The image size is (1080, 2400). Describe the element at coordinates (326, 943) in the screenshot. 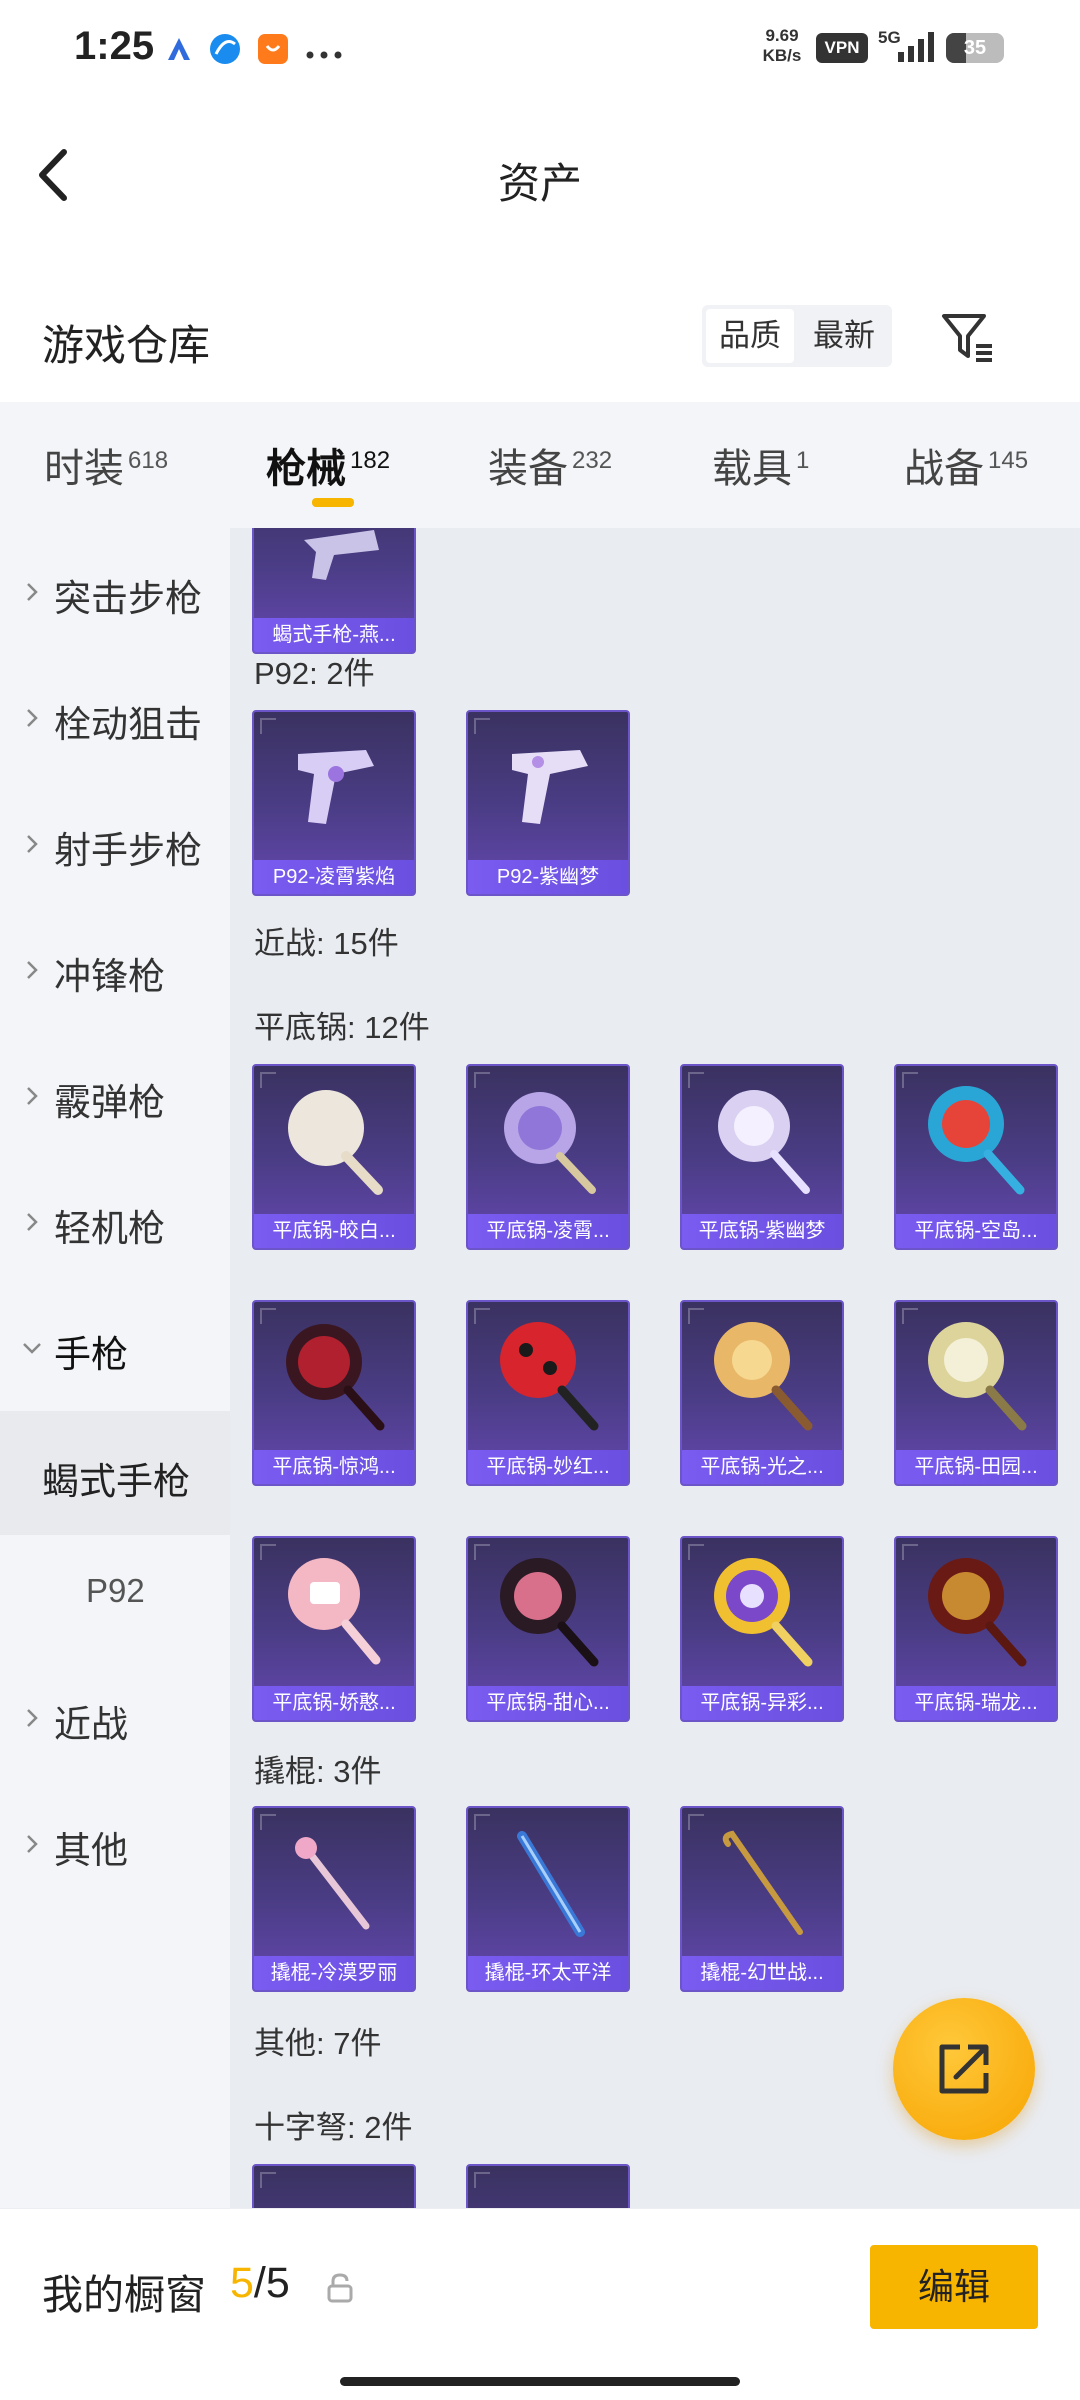

I see `section-header-melee: 近战: 15件` at that location.